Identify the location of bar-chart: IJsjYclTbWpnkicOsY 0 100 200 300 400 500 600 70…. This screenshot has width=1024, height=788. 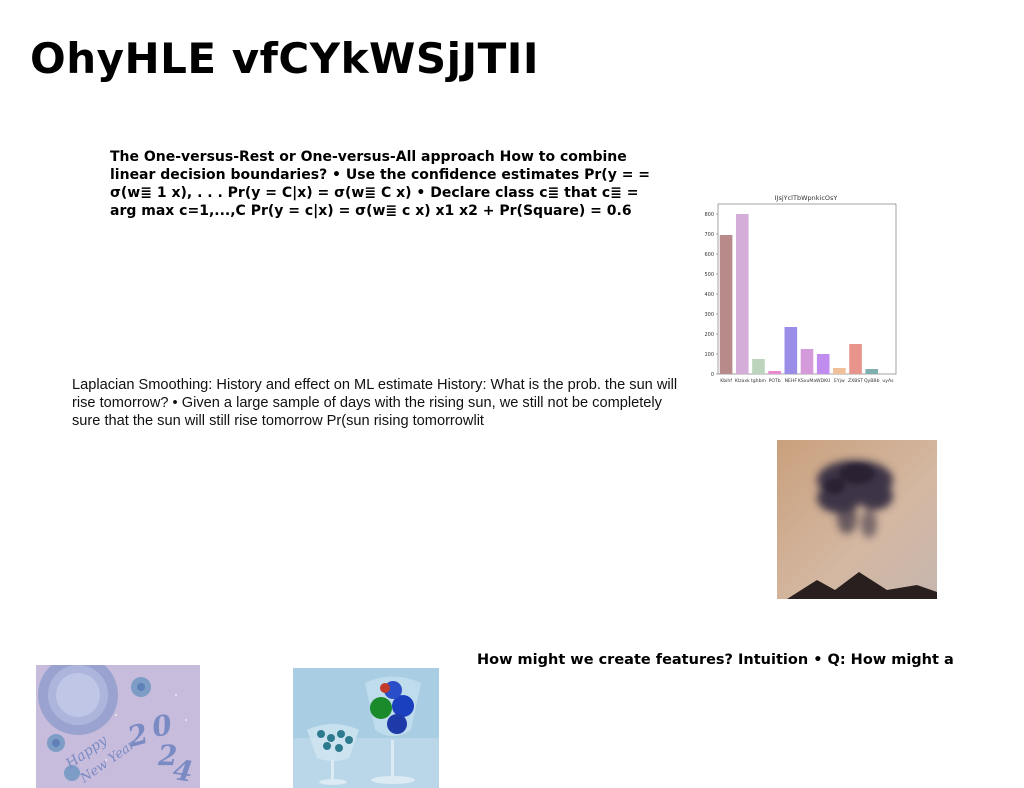
(800, 289).